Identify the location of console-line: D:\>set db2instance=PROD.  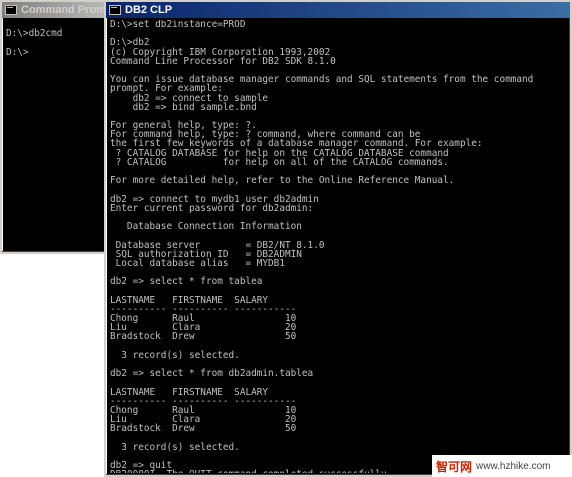
(178, 25).